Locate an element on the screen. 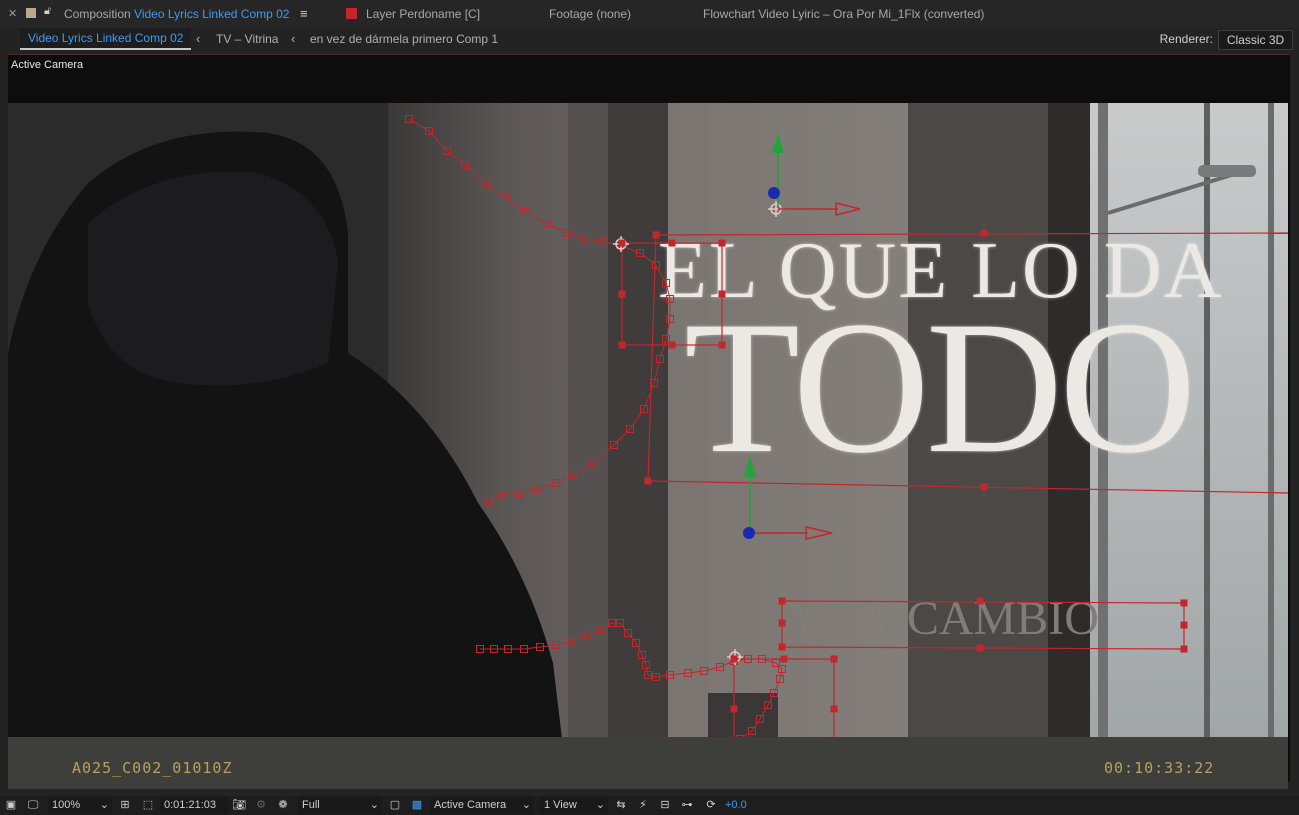 The height and width of the screenshot is (815, 1299). snapshot-camera-icon: 📷︎ is located at coordinates (239, 805).